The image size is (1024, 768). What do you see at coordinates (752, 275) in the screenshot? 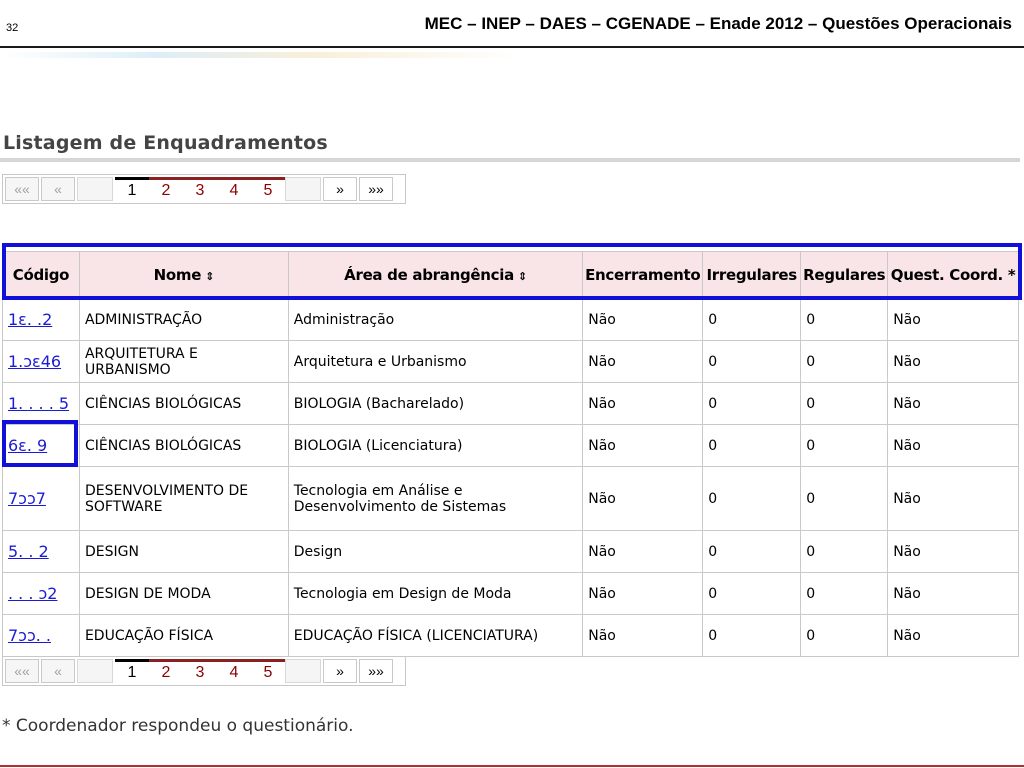
I see `column-header-irregulares: Irregulares` at bounding box center [752, 275].